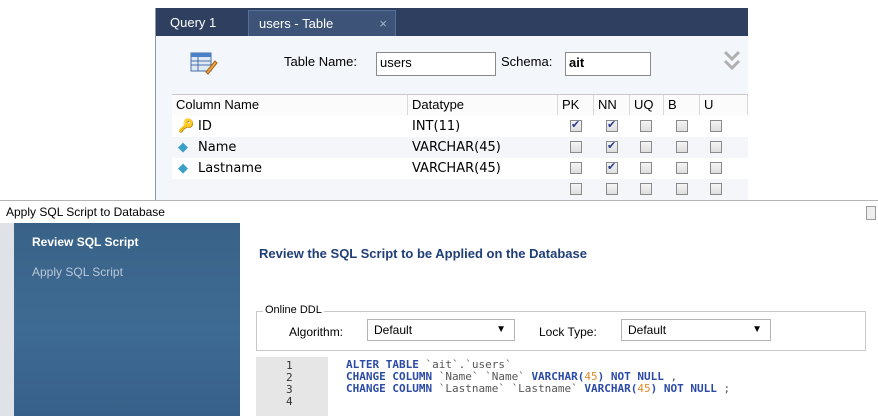  I want to click on algorithm-value: Default, so click(393, 330).